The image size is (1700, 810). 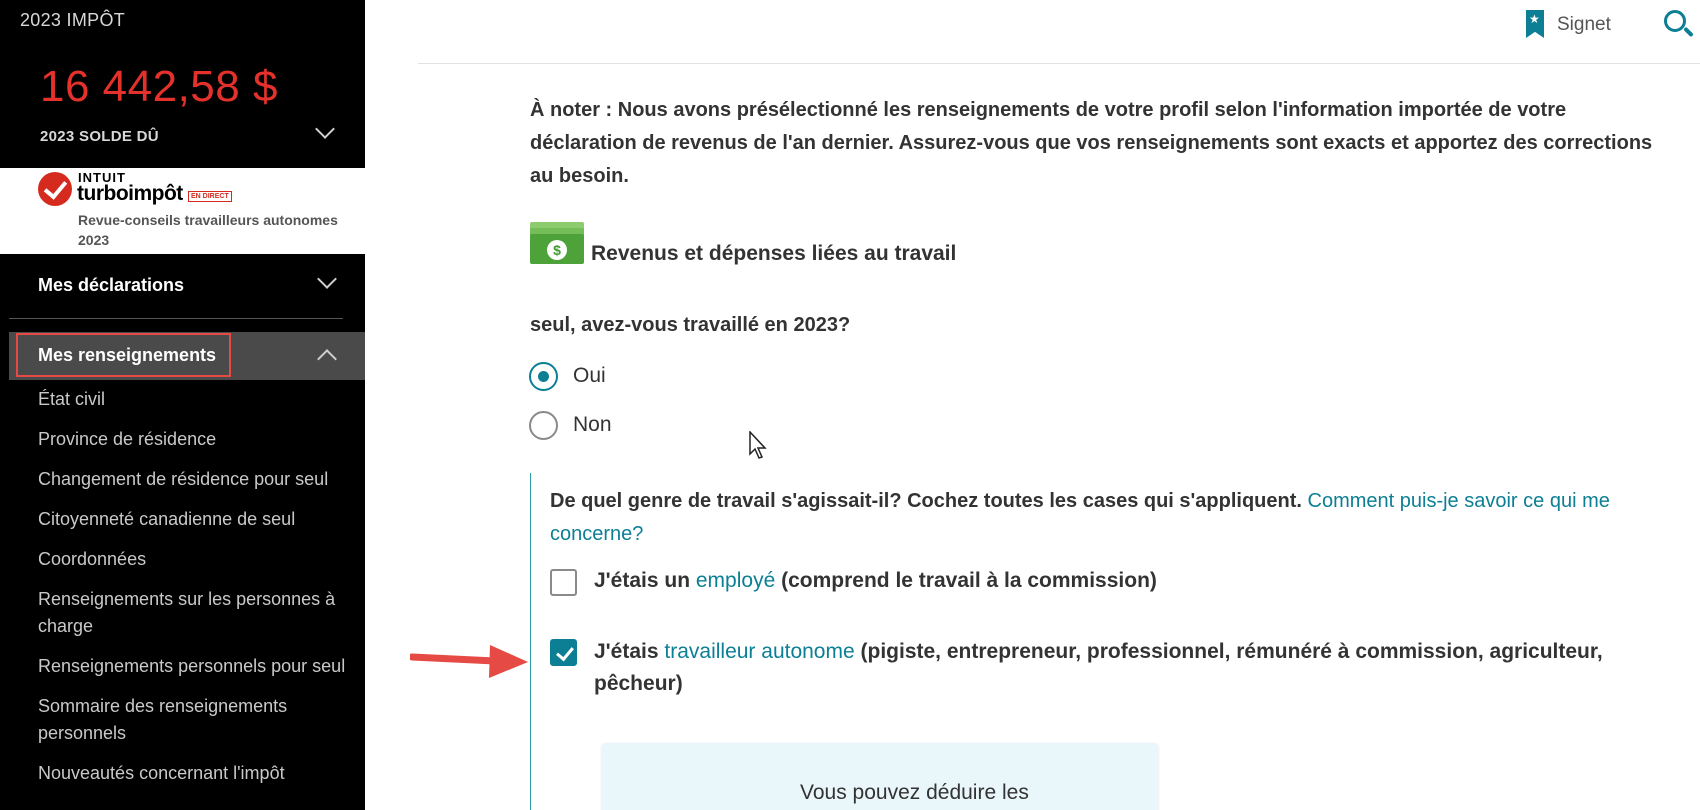 What do you see at coordinates (127, 355) in the screenshot?
I see `nav-mes-renseignements: Mes renseignements` at bounding box center [127, 355].